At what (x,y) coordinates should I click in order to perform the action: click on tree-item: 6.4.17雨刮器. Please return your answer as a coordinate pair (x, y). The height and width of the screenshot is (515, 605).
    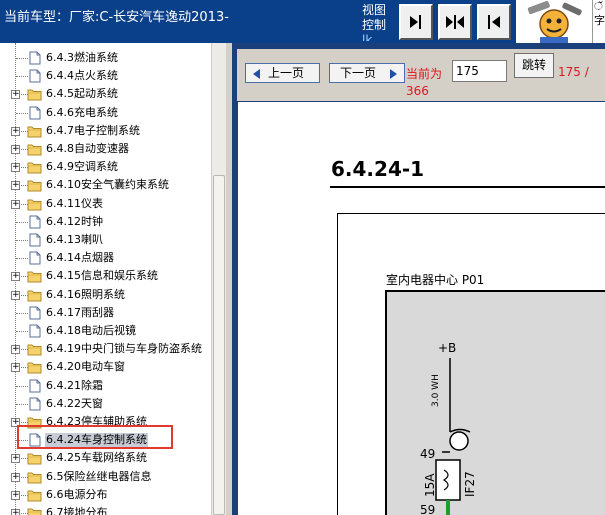
    Looking at the image, I should click on (106, 313).